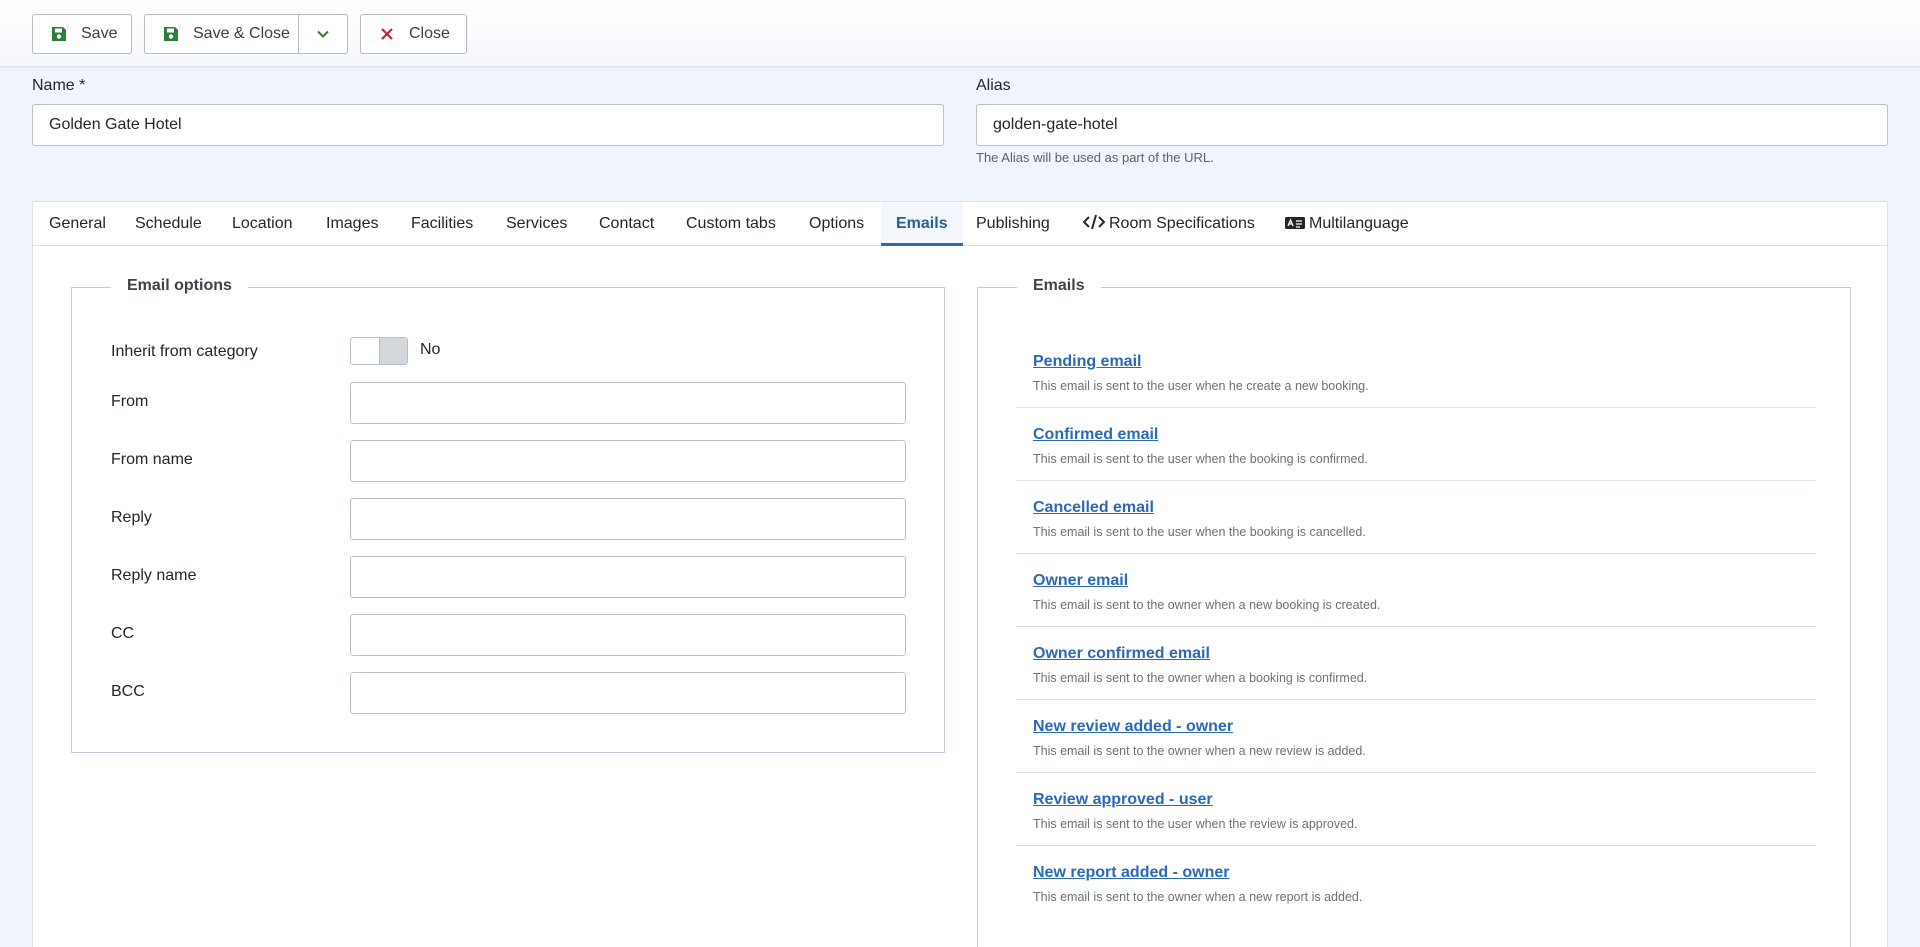  What do you see at coordinates (1182, 223) in the screenshot?
I see `tab-room-specifications-label: Room Specifications` at bounding box center [1182, 223].